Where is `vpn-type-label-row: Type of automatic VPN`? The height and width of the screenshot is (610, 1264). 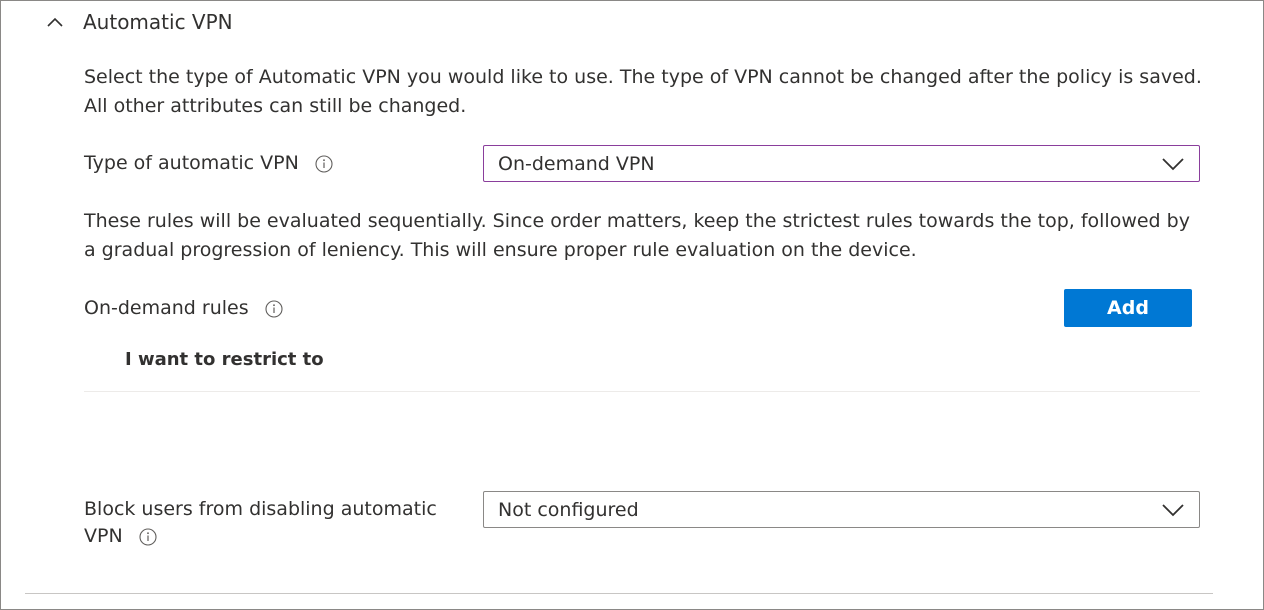
vpn-type-label-row: Type of automatic VPN is located at coordinates (208, 163).